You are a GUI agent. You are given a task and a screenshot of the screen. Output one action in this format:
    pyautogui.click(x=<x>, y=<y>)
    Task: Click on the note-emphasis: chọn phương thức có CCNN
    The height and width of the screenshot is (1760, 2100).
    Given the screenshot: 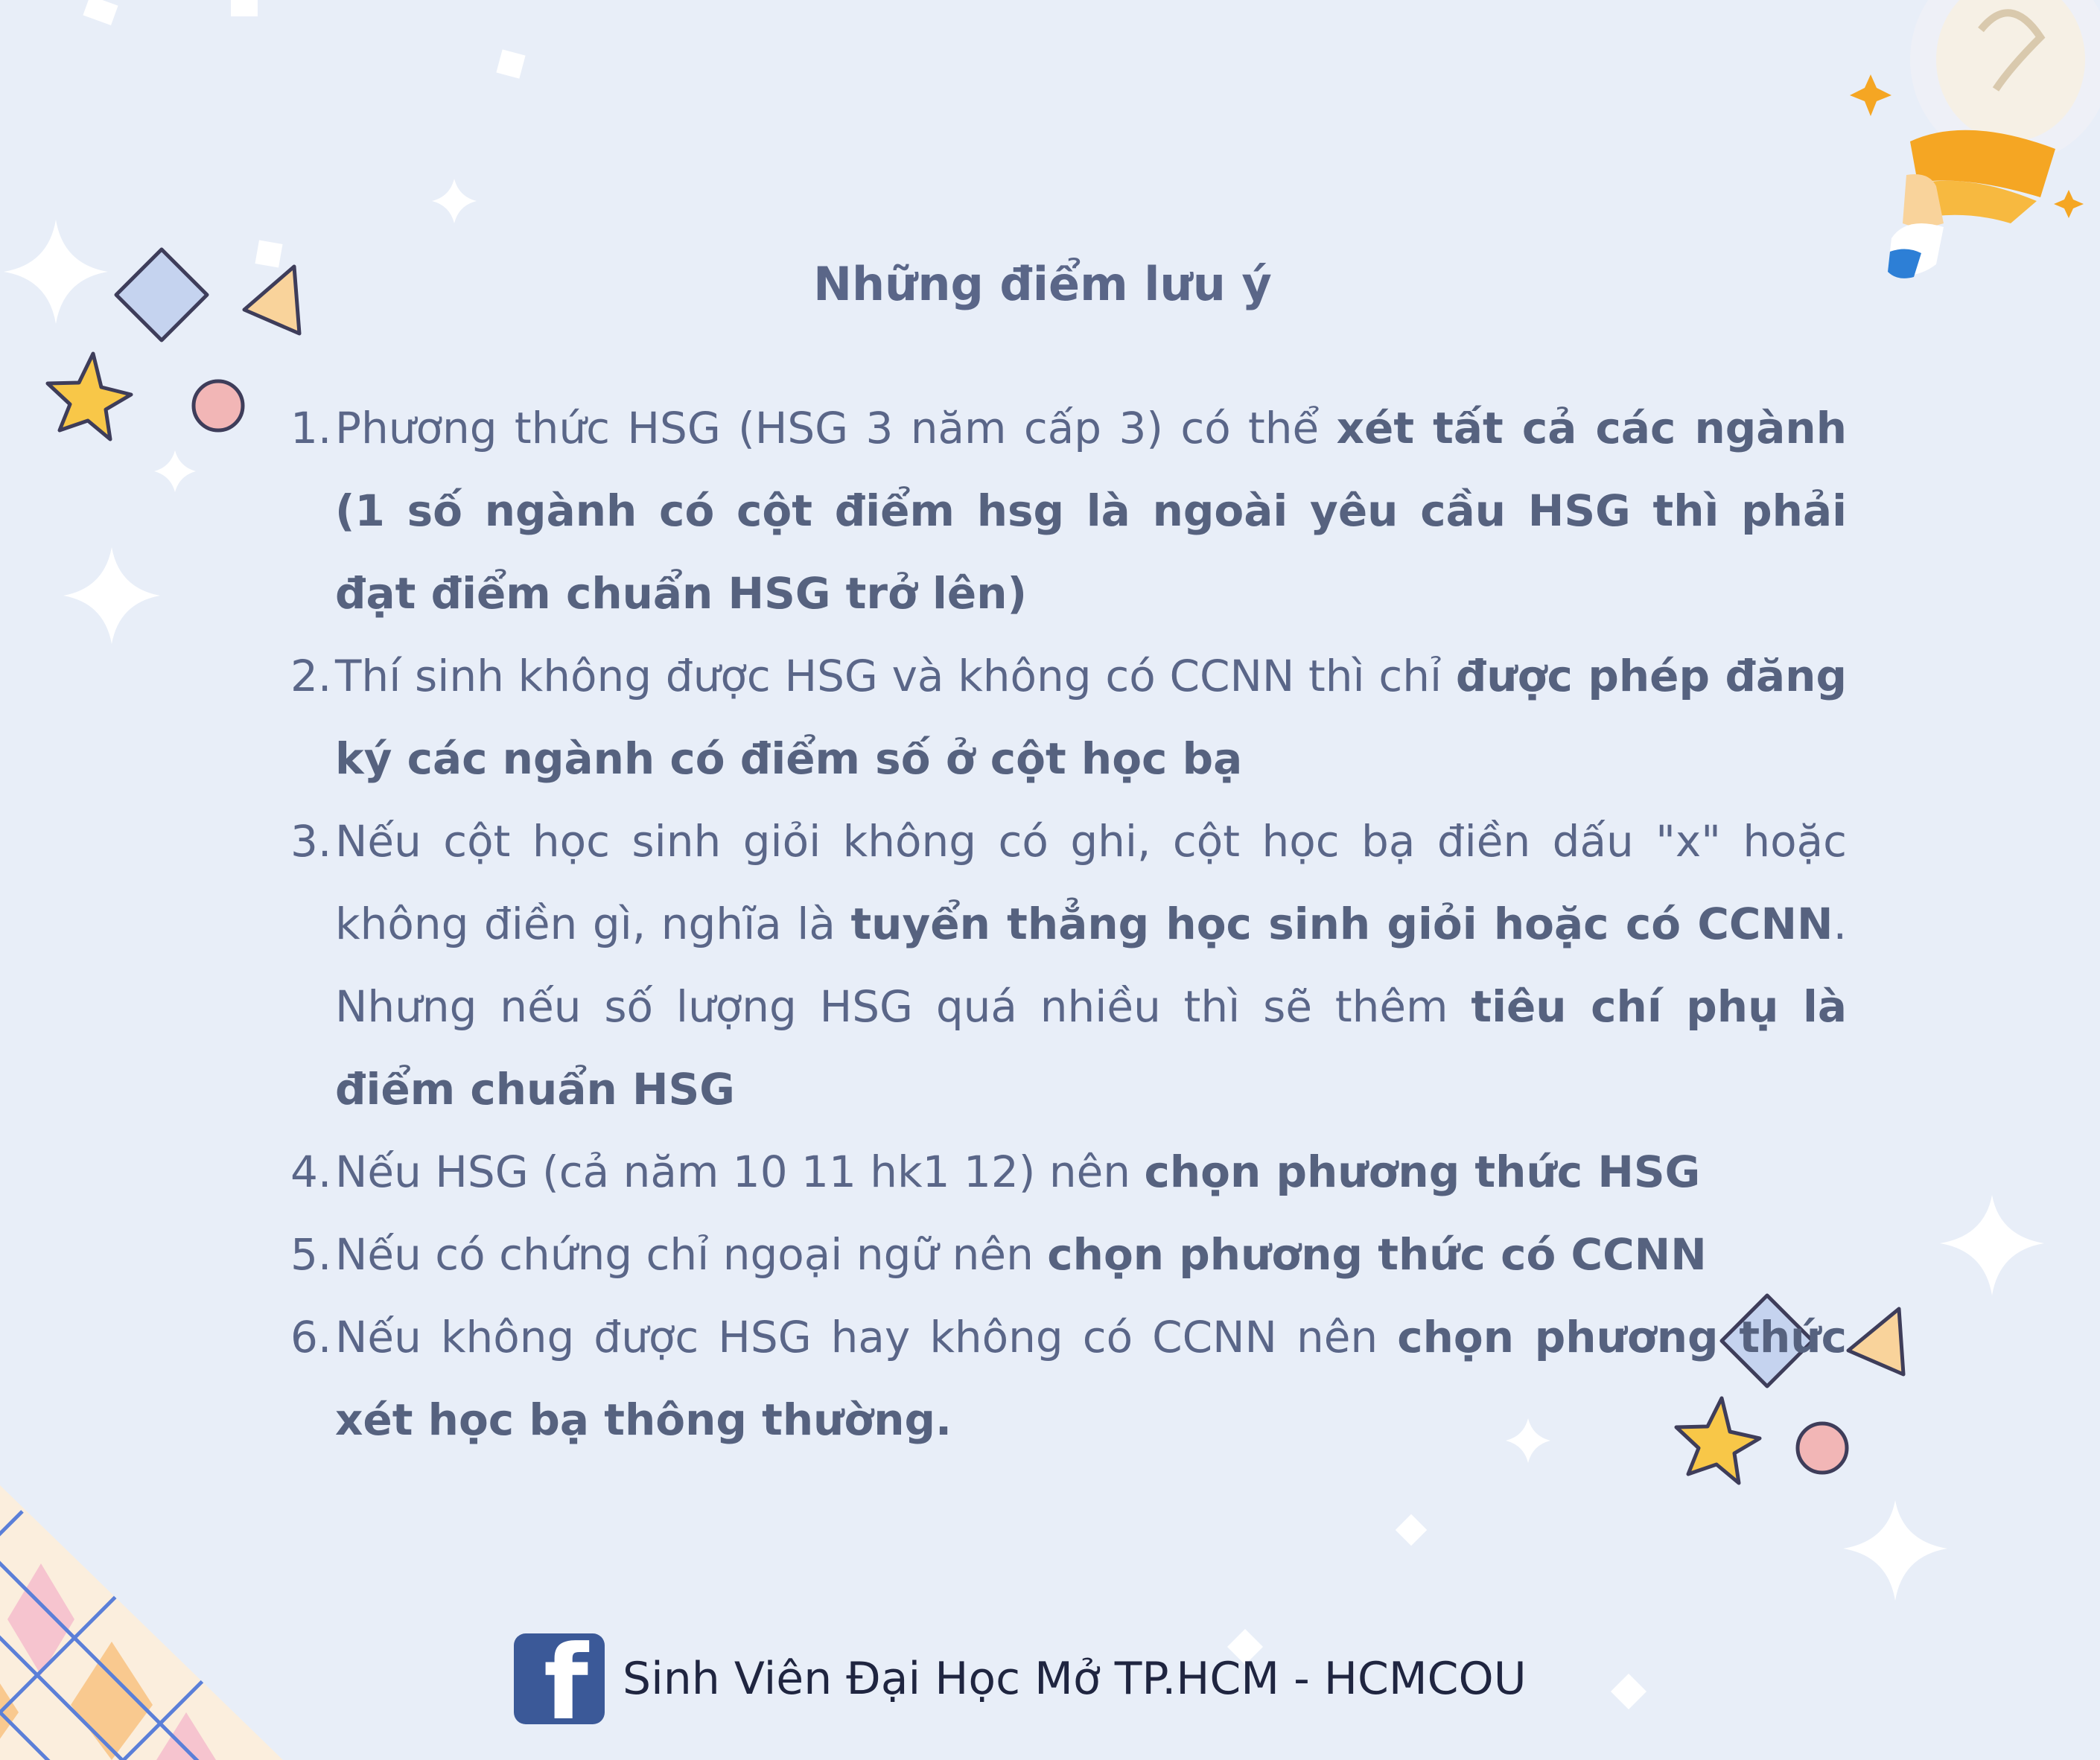 What is the action you would take?
    pyautogui.click(x=1377, y=1254)
    